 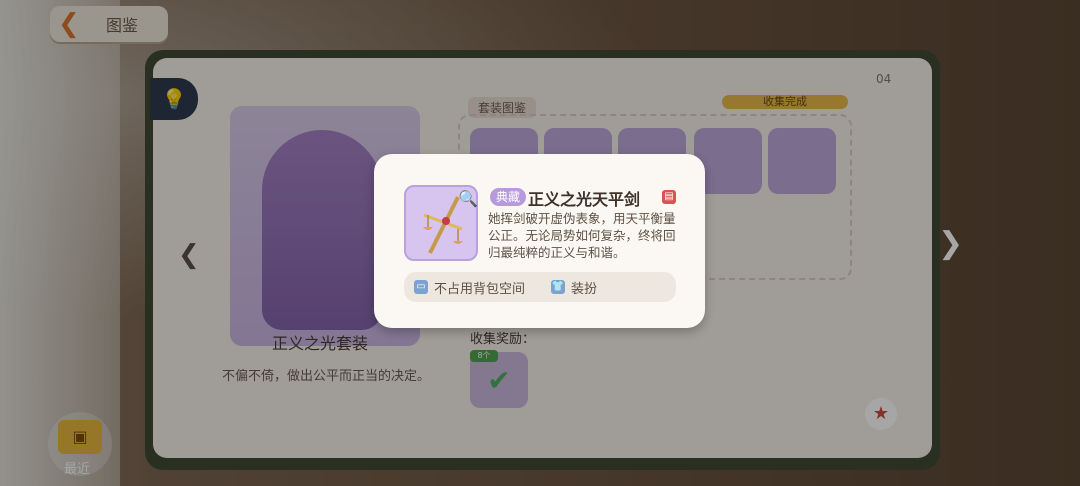 I want to click on info-storage-label: 不占用背包空间, so click(x=480, y=289).